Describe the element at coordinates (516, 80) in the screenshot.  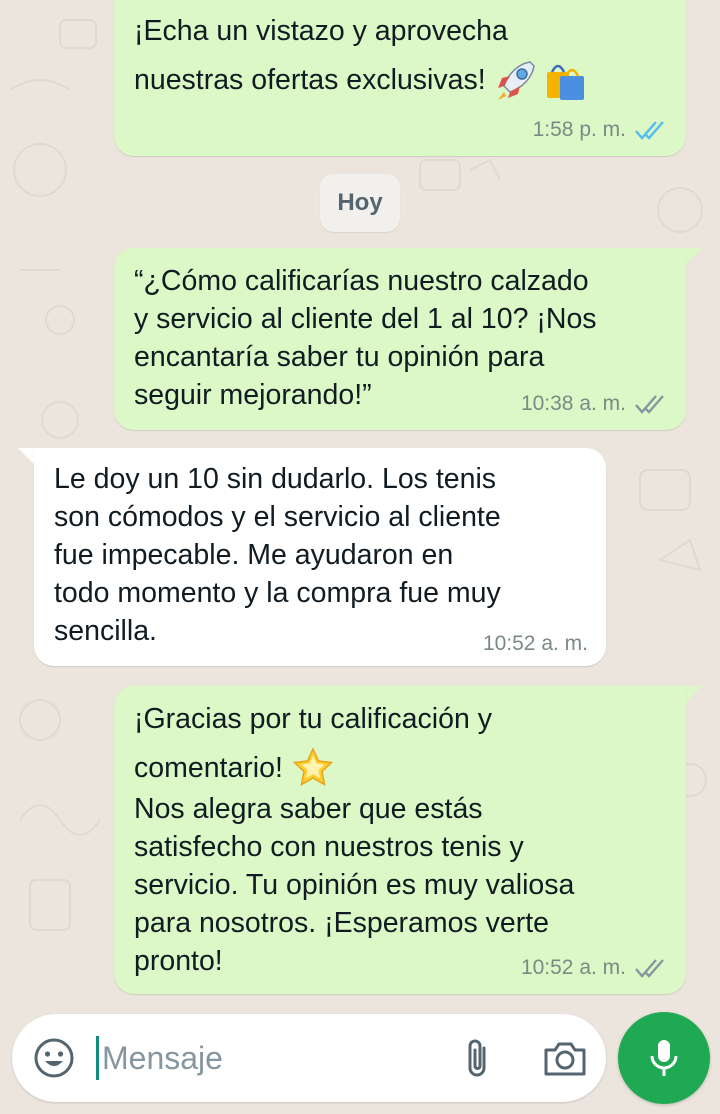
I see `rocket-emoji` at that location.